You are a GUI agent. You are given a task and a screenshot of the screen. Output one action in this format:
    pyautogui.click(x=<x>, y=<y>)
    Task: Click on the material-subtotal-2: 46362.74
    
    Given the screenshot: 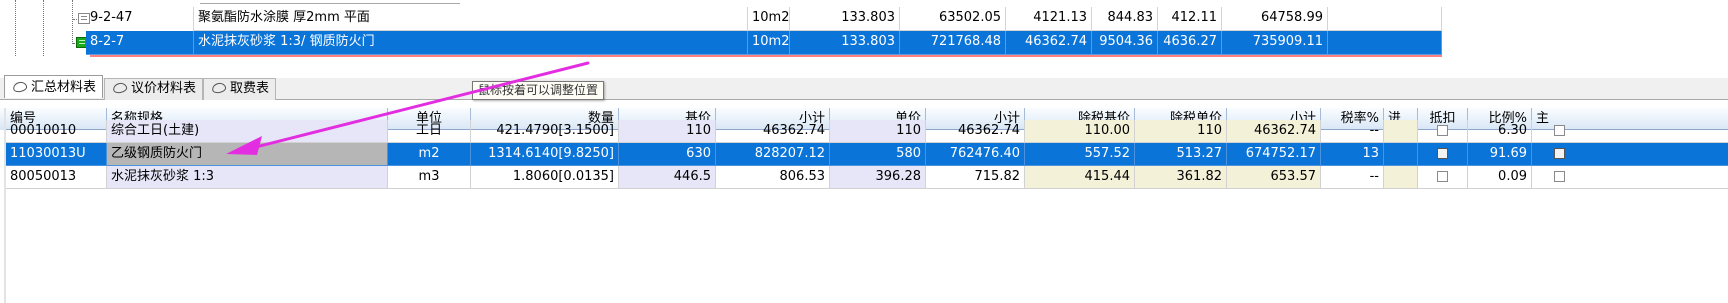 What is the action you would take?
    pyautogui.click(x=975, y=131)
    